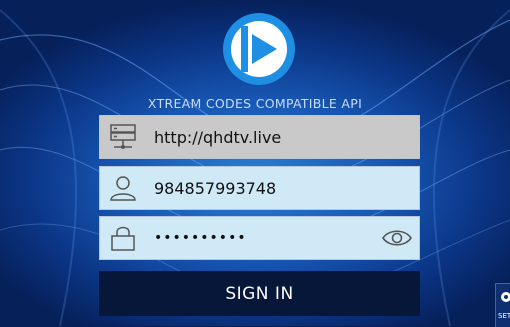 This screenshot has height=327, width=510. I want to click on user-icon, so click(123, 188).